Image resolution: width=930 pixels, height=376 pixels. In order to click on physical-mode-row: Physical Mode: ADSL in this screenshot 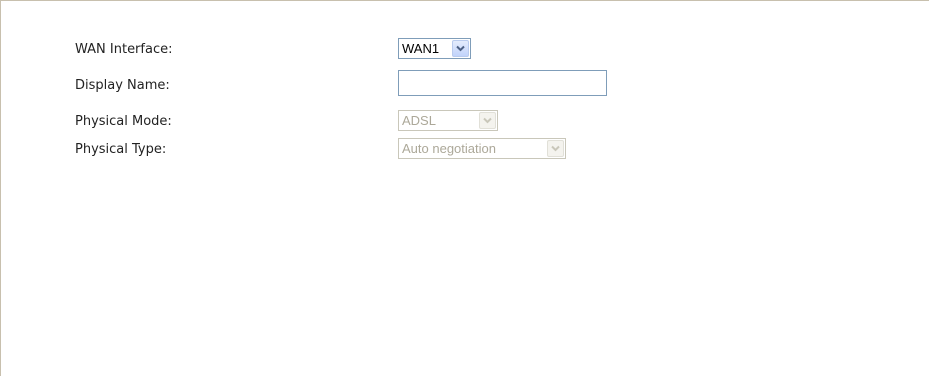, I will do `click(451, 121)`.